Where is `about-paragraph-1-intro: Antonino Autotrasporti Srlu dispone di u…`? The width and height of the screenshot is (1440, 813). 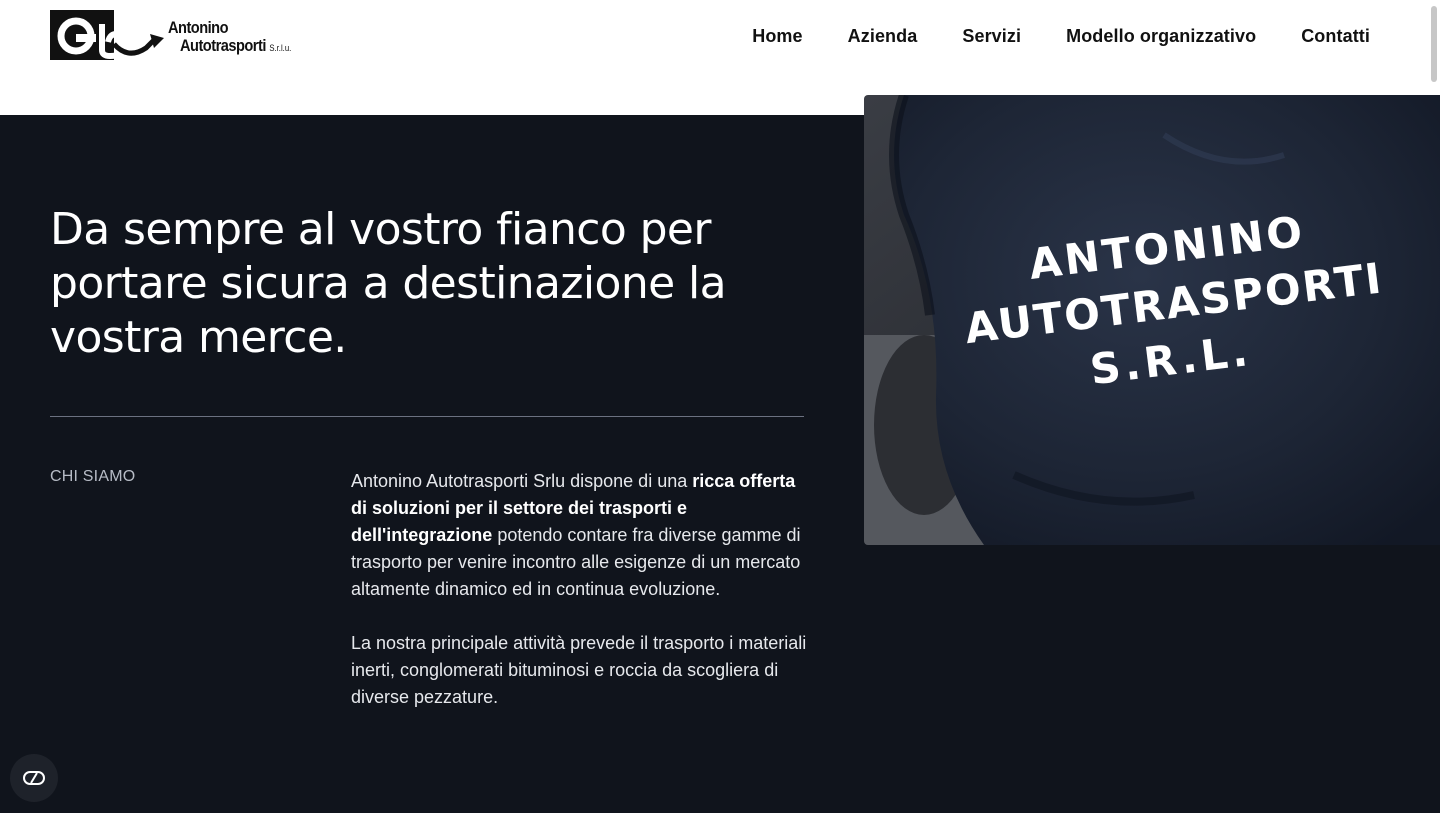
about-paragraph-1-intro: Antonino Autotrasporti Srlu dispone di u… is located at coordinates (522, 481).